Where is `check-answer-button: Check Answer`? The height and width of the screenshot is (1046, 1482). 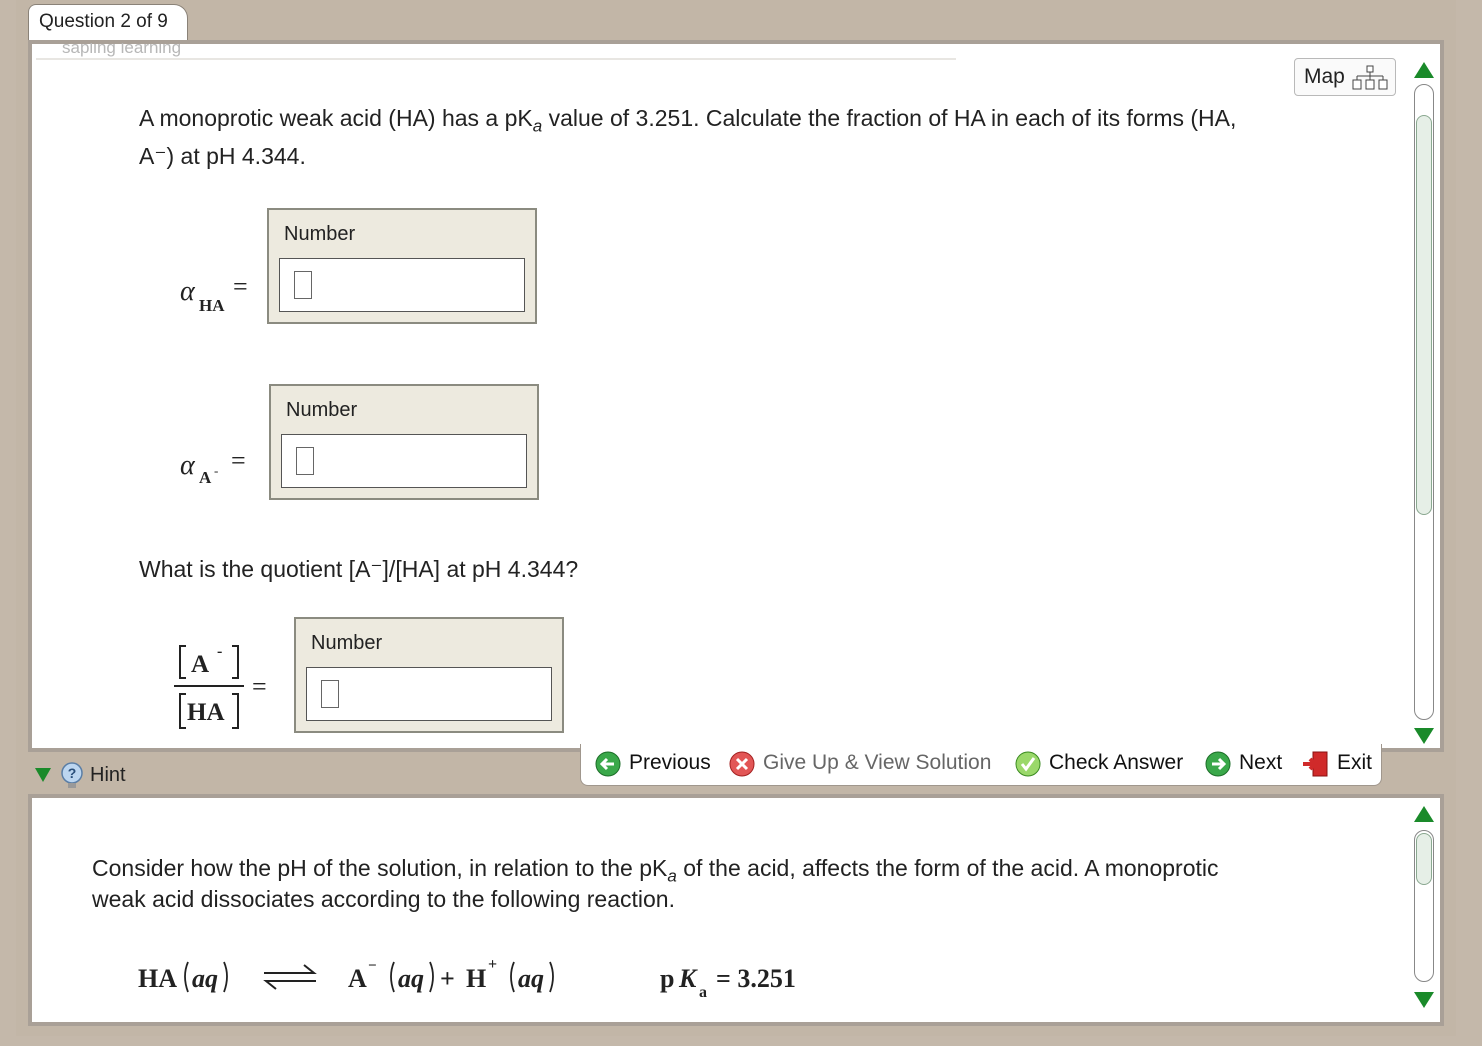 check-answer-button: Check Answer is located at coordinates (1104, 763).